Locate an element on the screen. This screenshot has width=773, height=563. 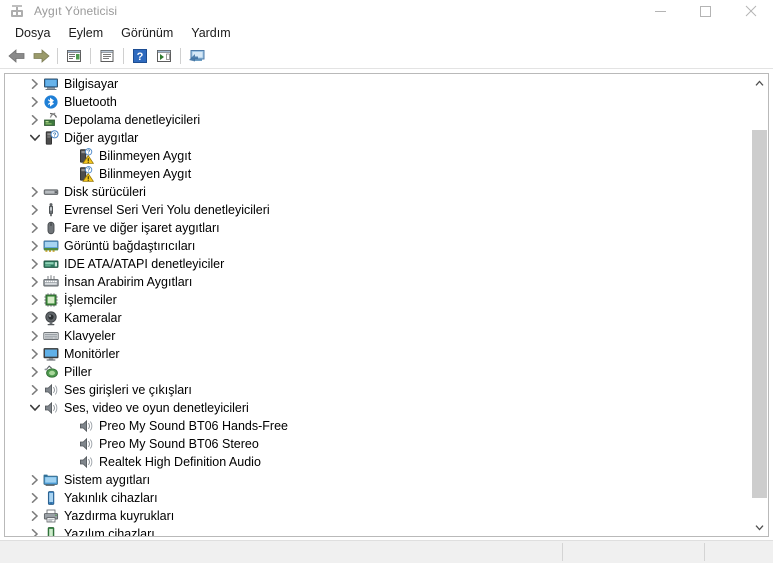
close-icon is located at coordinates (750, 11).